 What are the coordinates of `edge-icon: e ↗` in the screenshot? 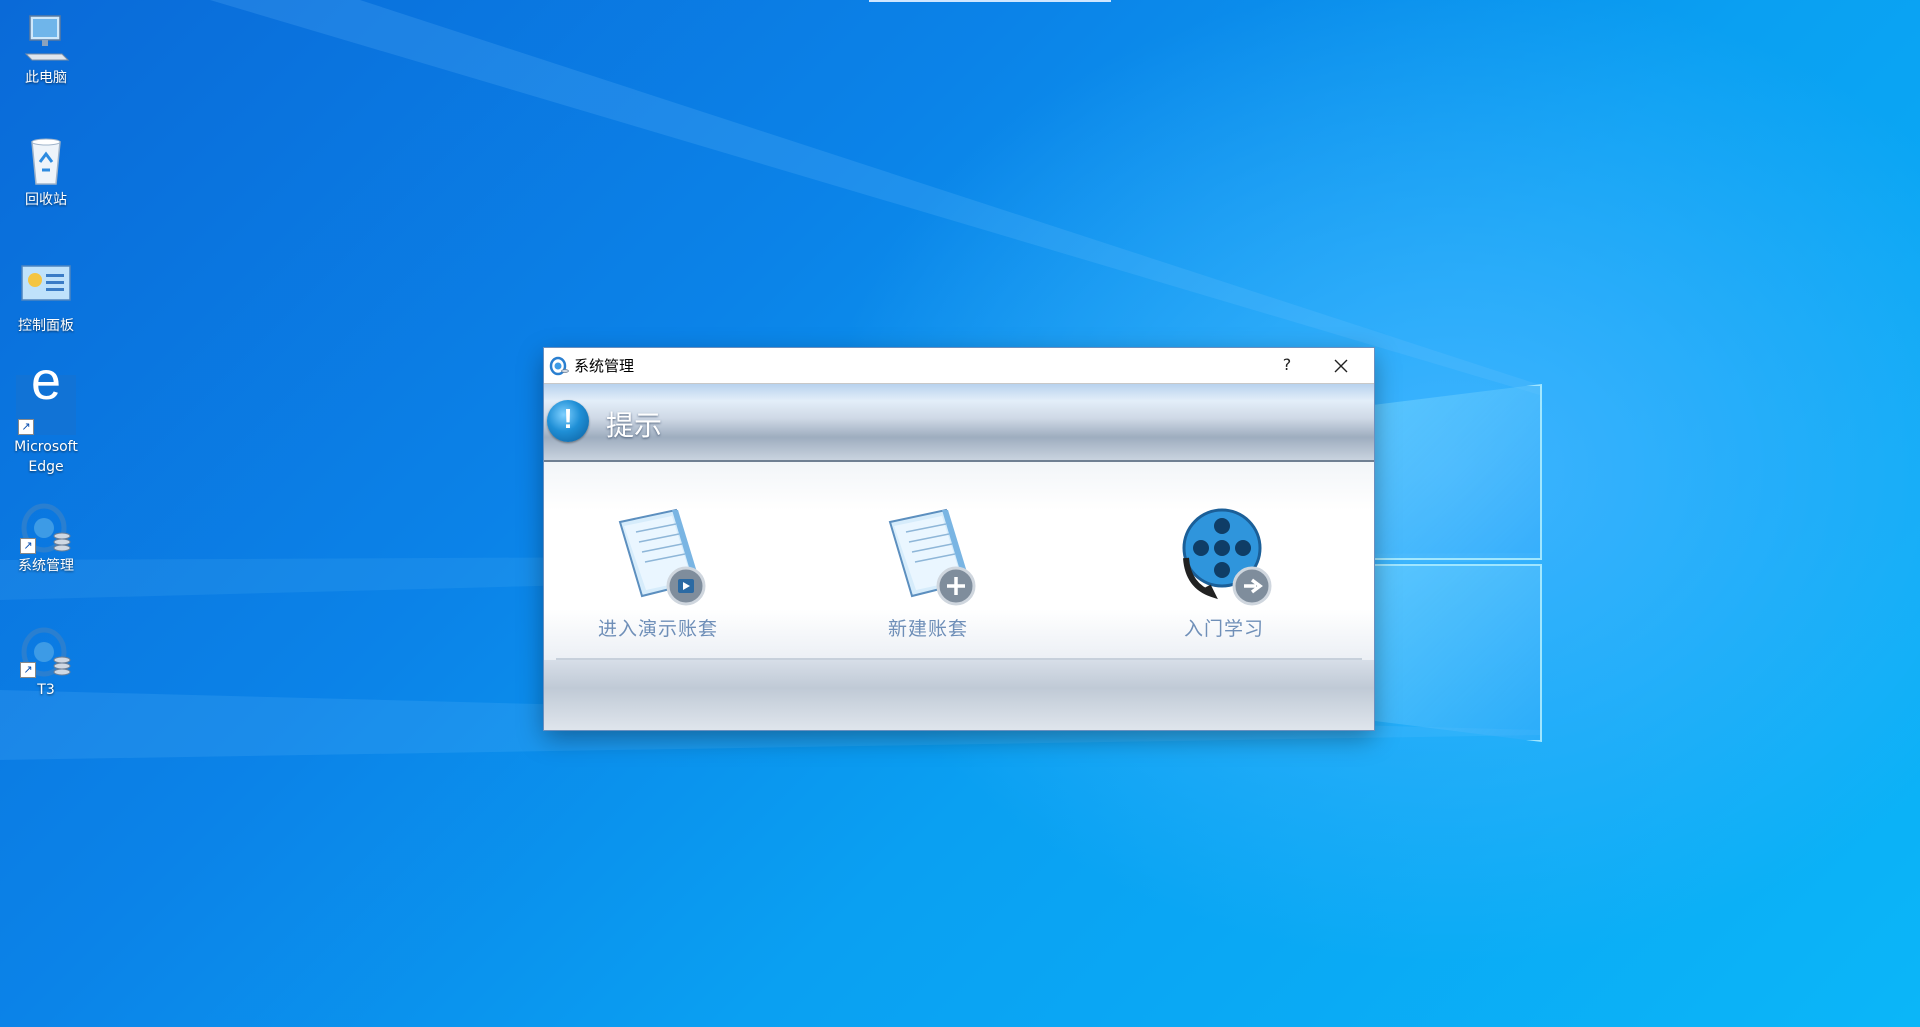 It's located at (46, 394).